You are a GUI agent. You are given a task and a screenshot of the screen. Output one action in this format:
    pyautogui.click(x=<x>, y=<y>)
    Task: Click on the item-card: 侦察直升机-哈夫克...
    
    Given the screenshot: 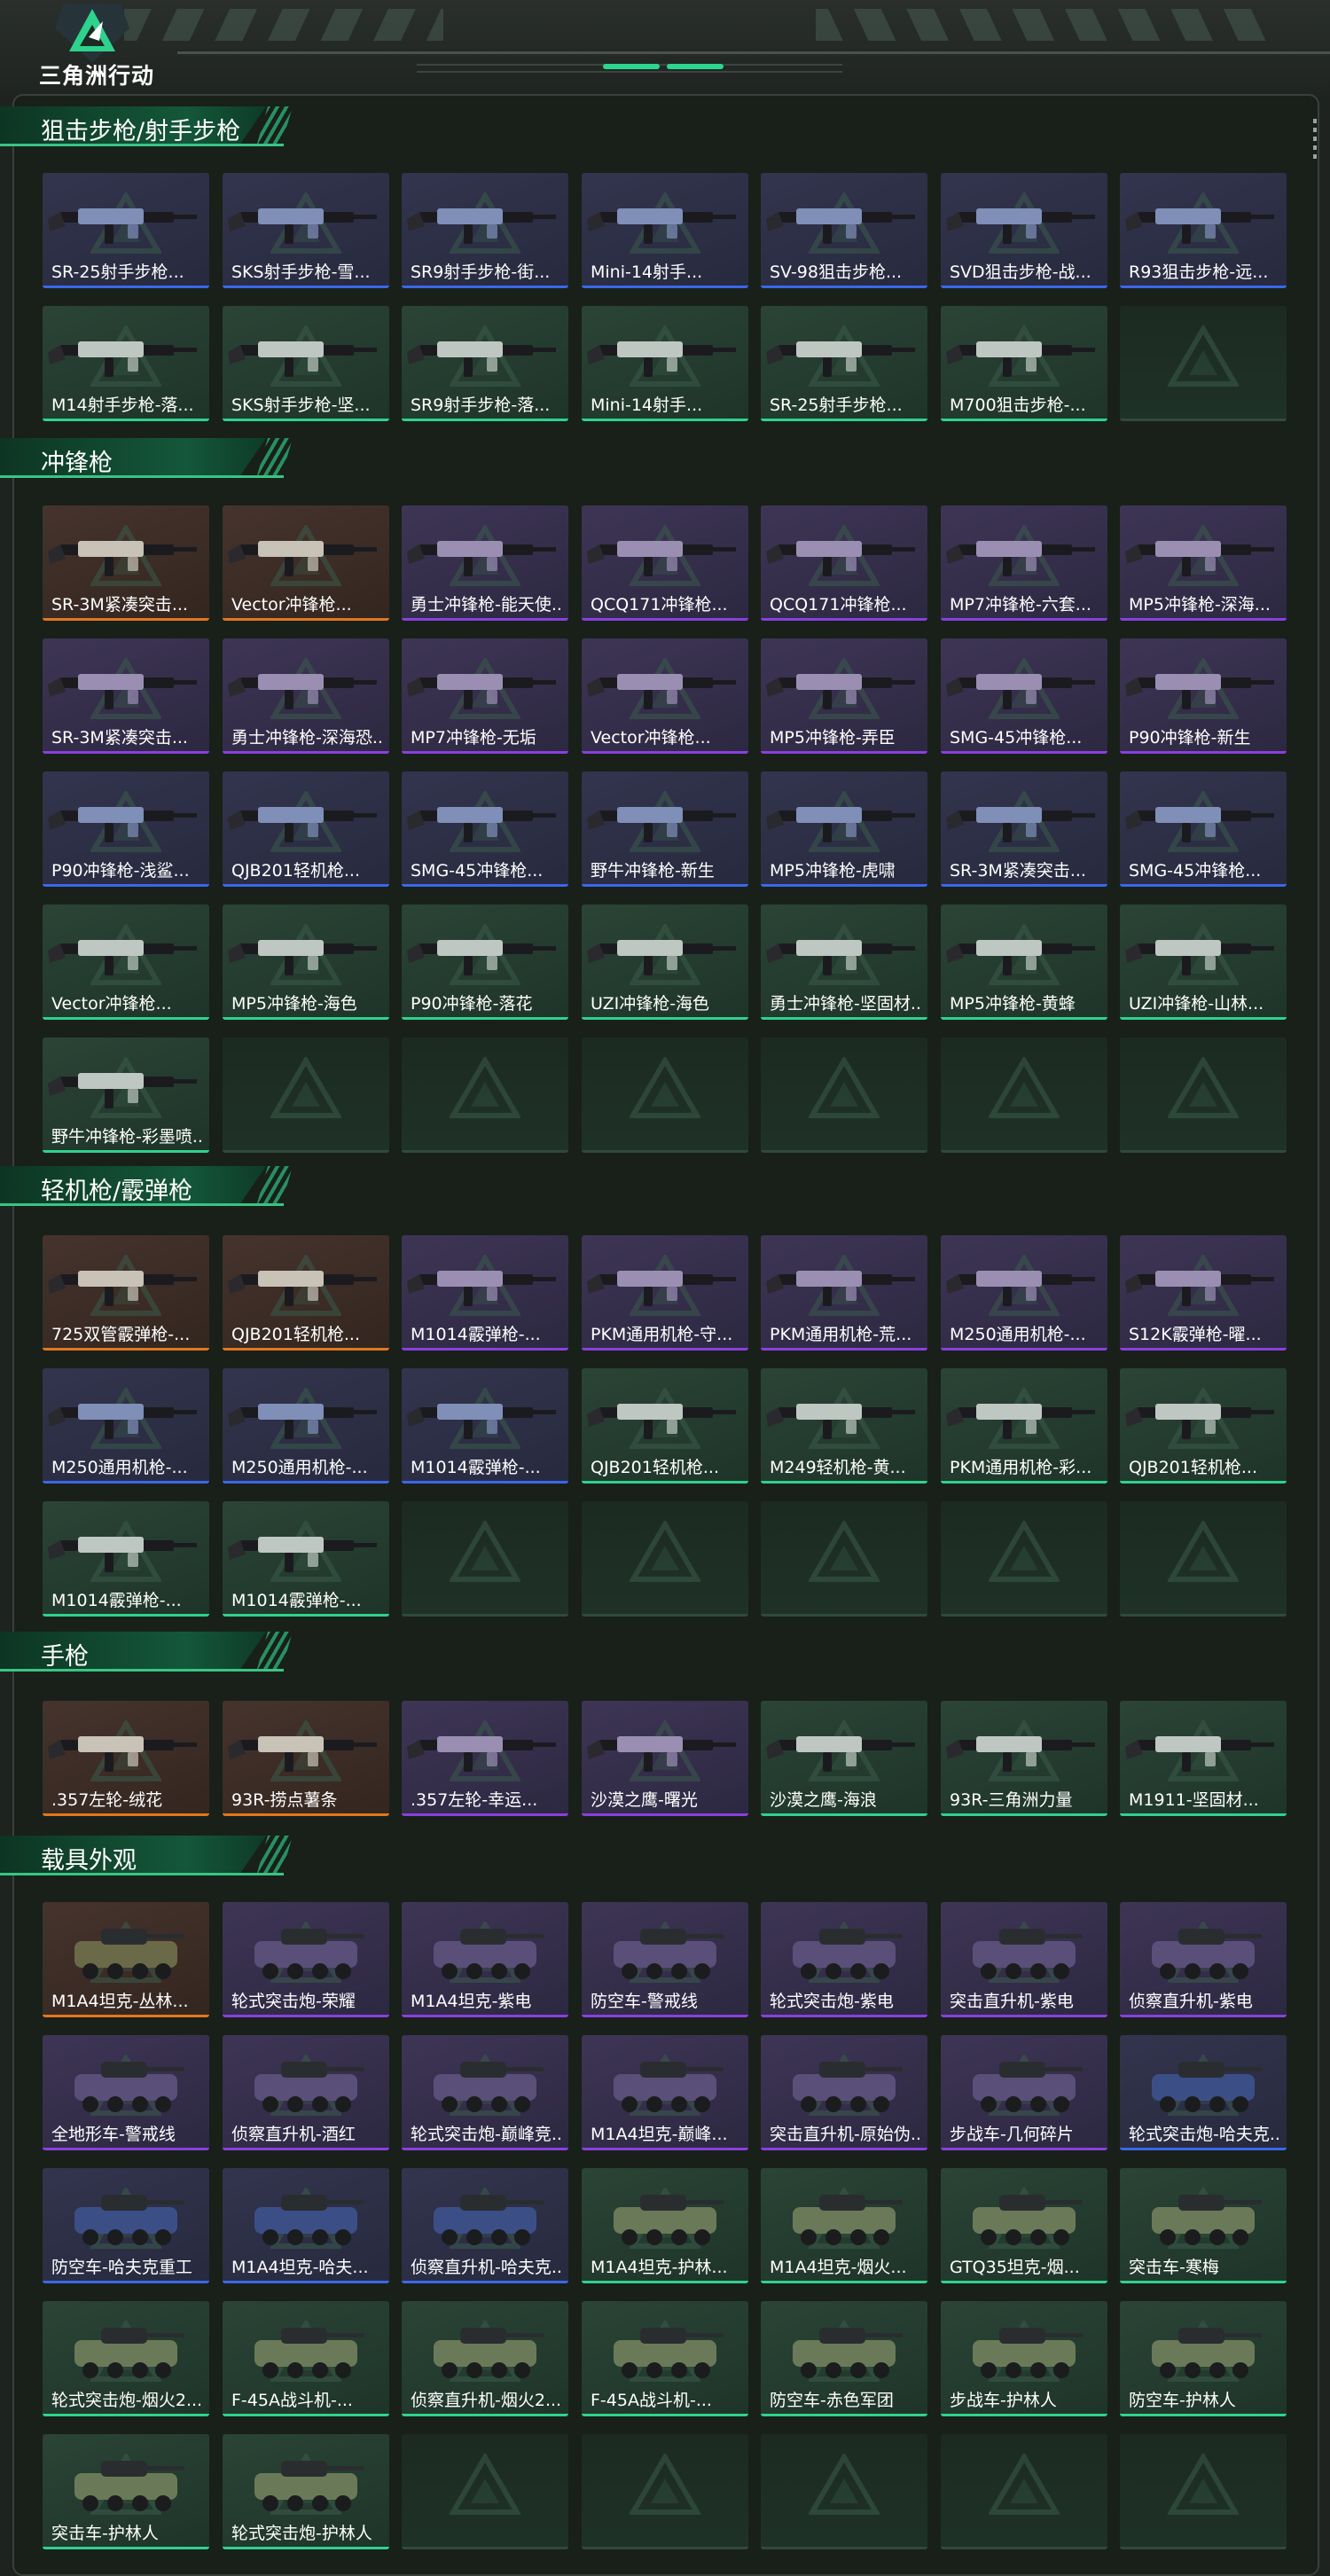 What is the action you would take?
    pyautogui.click(x=485, y=2225)
    